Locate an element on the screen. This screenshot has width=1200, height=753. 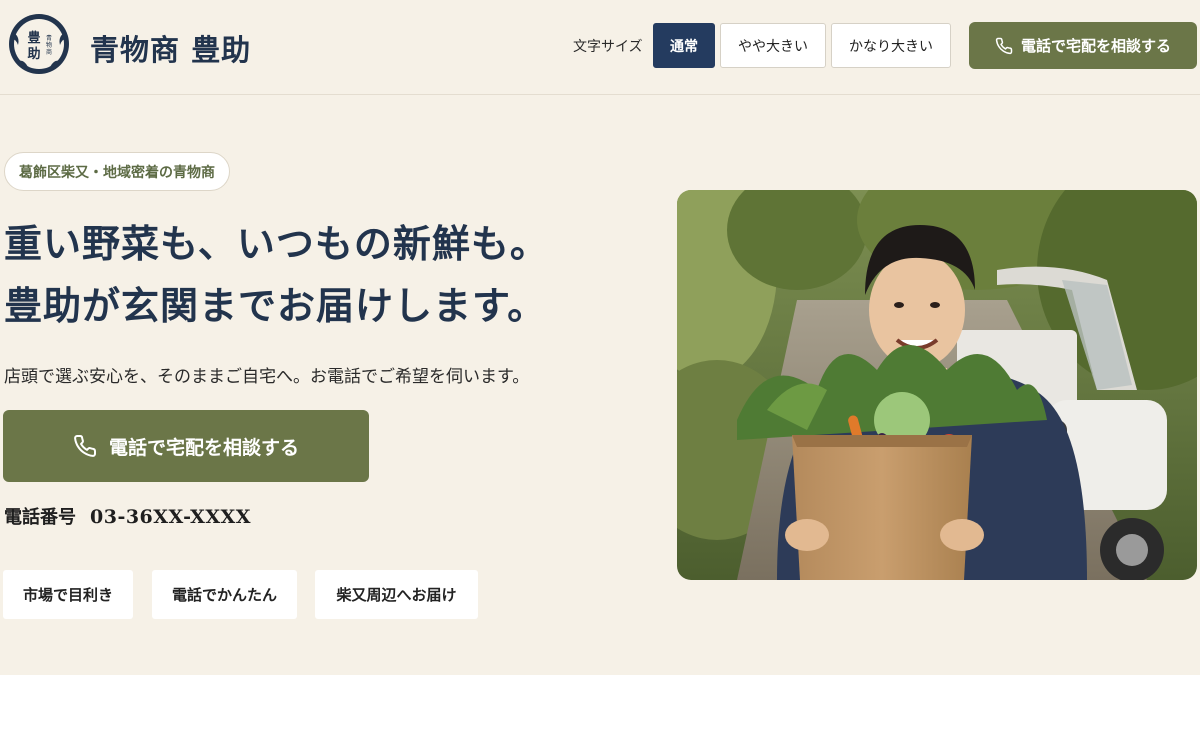
font-size-label: 文字サイズ is located at coordinates (608, 47).